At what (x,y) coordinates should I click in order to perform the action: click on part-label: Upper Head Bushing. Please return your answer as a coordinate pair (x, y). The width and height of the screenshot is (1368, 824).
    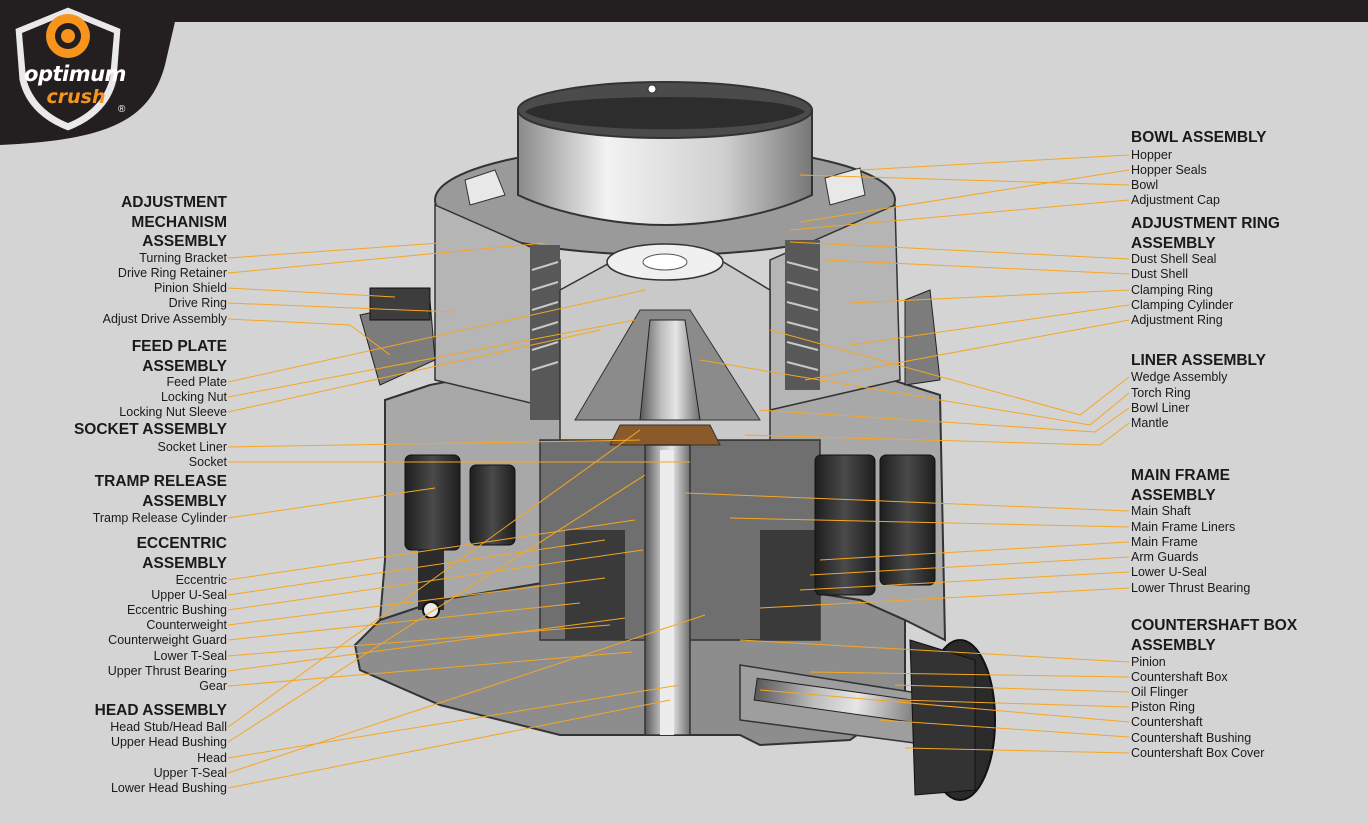
    Looking at the image, I should click on (168, 742).